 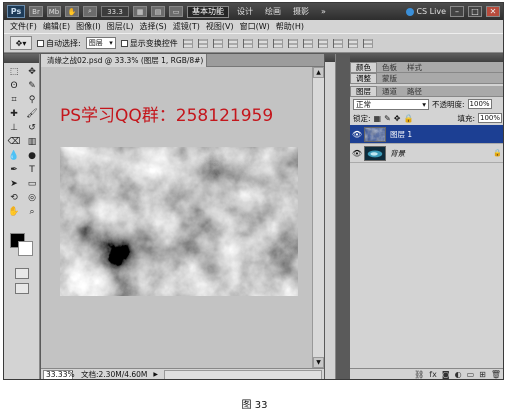 What do you see at coordinates (409, 118) in the screenshot?
I see `lock-all-icon: 🔒` at bounding box center [409, 118].